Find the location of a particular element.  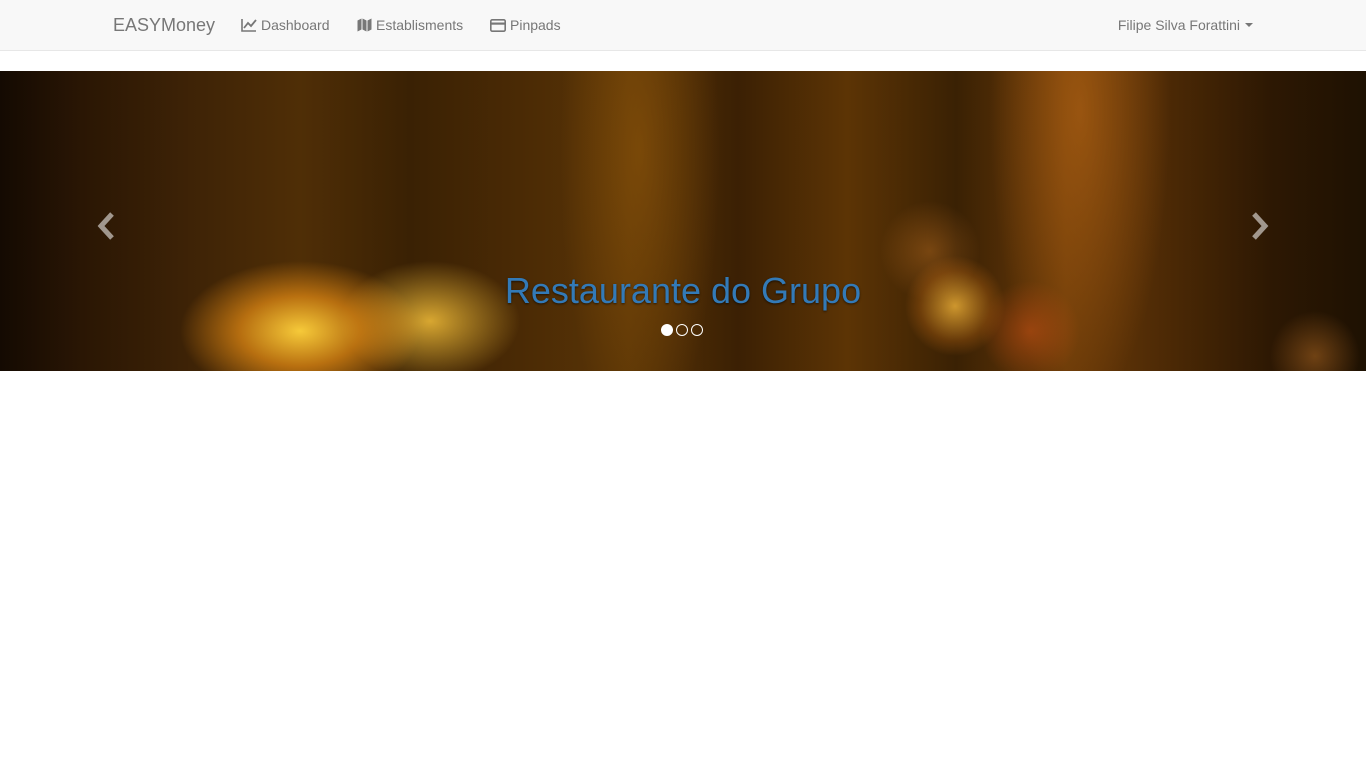

credit-card-icon is located at coordinates (498, 25).